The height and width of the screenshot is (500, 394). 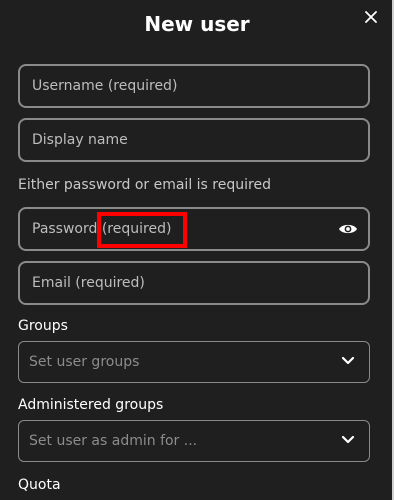 I want to click on password-email-hint: Either password or email is required, so click(x=144, y=185).